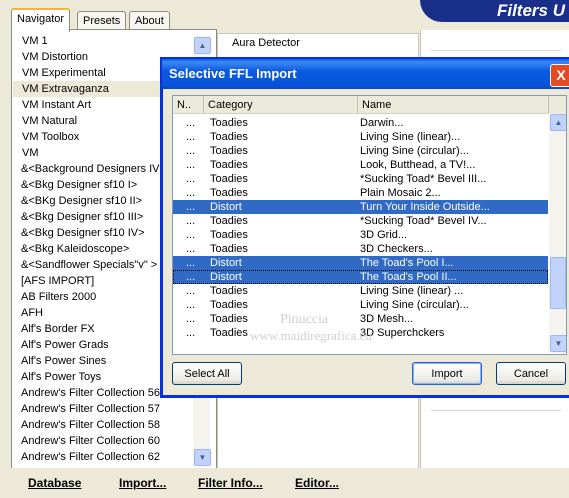  I want to click on app-title: Filters U, so click(530, 10).